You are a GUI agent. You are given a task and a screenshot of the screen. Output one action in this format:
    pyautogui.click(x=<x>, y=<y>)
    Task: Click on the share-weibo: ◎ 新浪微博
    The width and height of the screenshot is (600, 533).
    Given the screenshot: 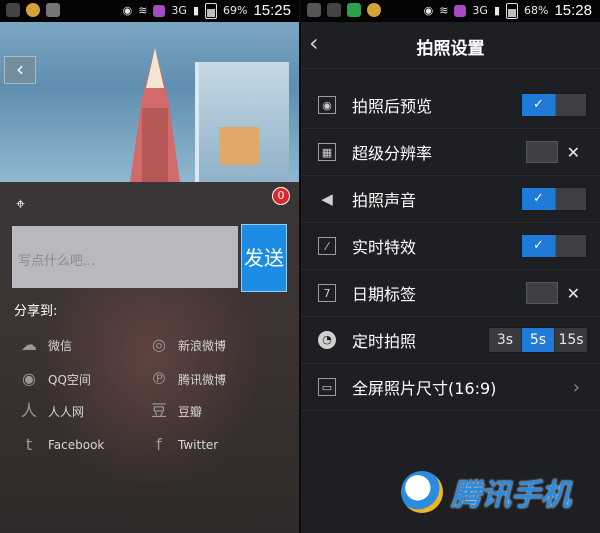 What is the action you would take?
    pyautogui.click(x=187, y=345)
    